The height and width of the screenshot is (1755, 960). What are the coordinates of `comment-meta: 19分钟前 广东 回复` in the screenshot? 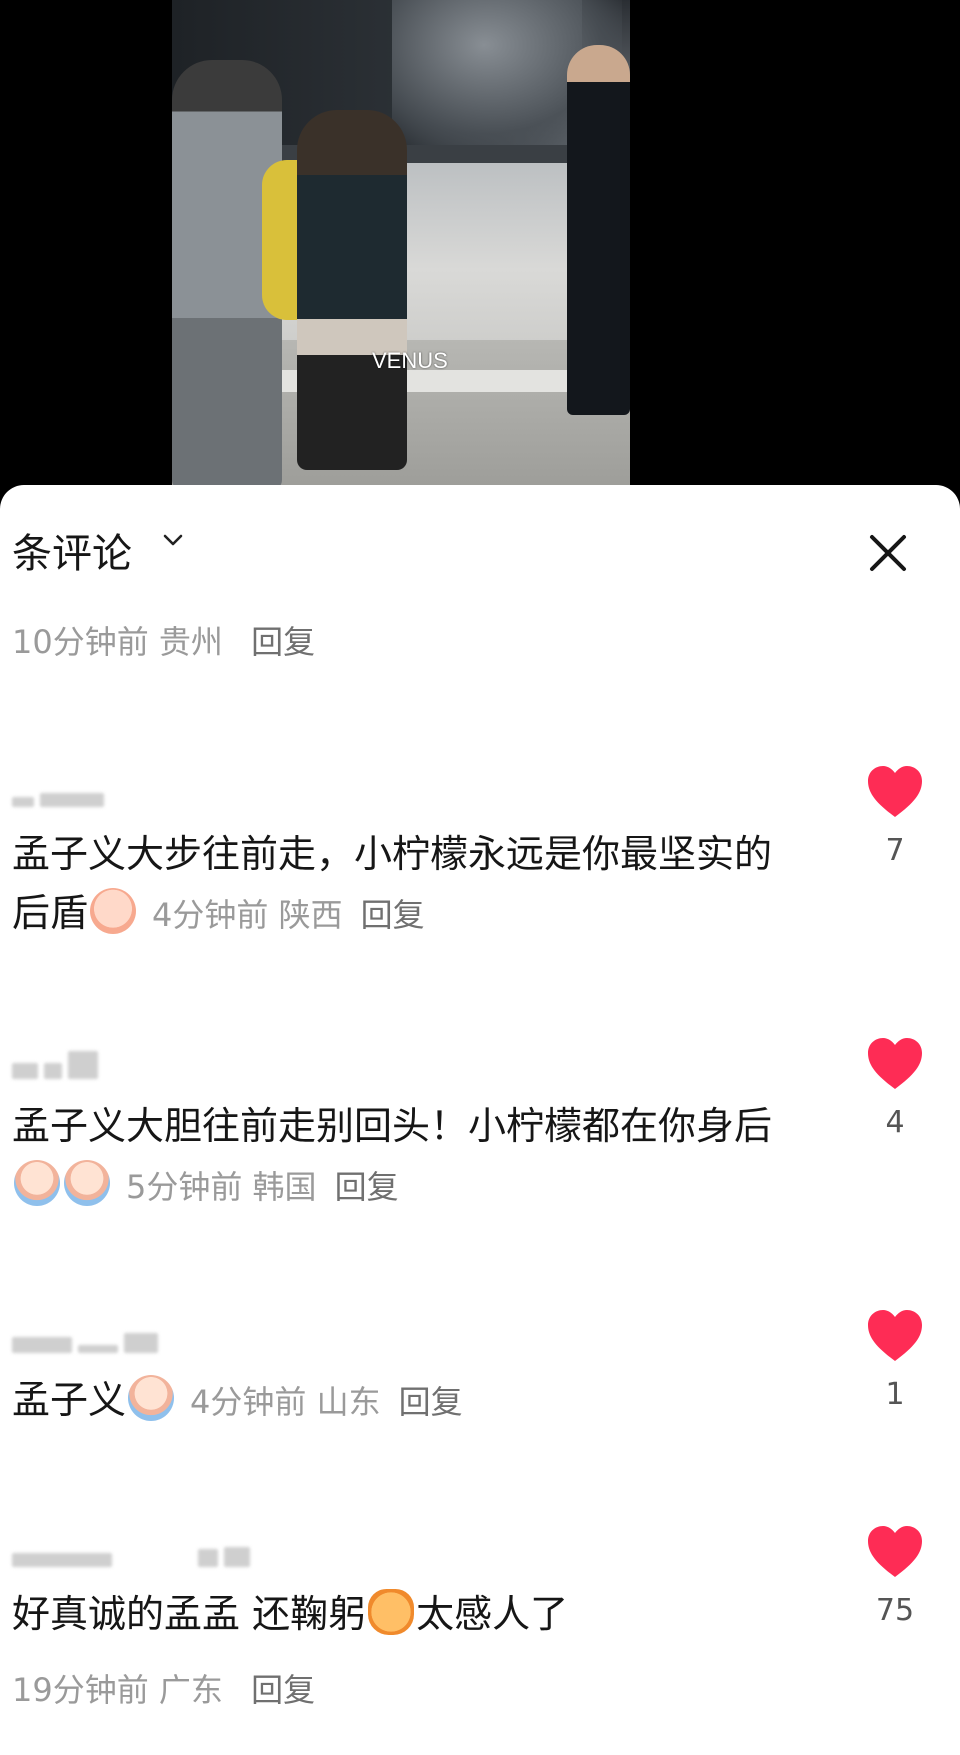 It's located at (164, 1690).